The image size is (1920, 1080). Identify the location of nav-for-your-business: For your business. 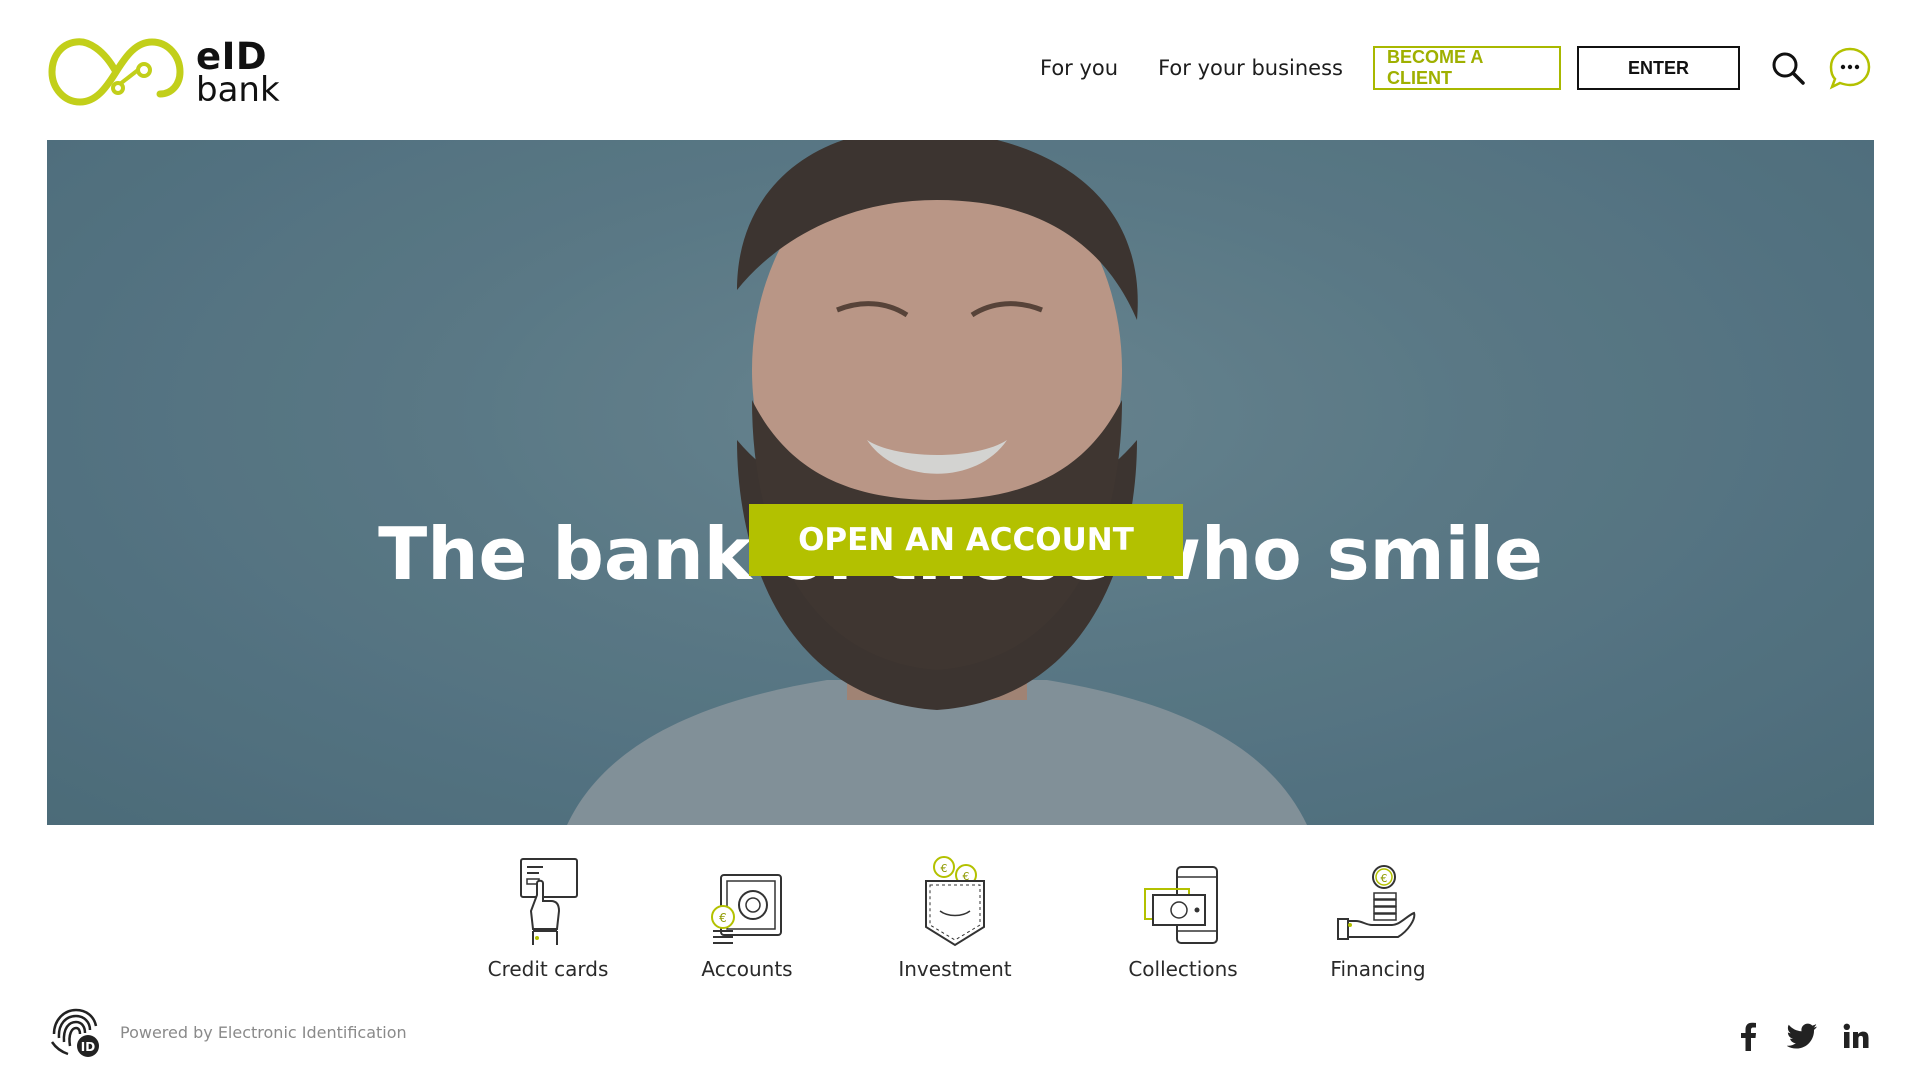
(1250, 68).